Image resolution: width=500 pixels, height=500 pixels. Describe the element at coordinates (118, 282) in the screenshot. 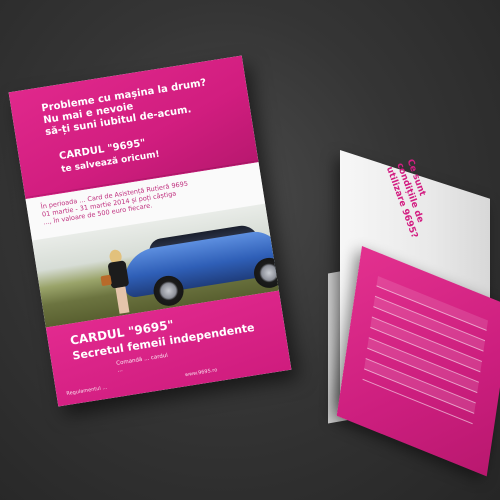

I see `woman-figure` at that location.